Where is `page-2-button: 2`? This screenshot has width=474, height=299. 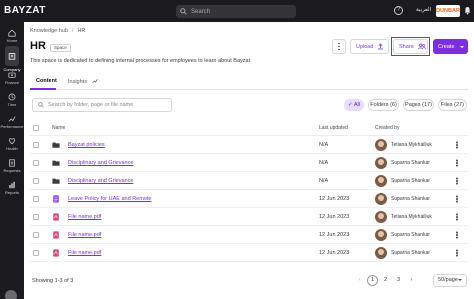 page-2-button: 2 is located at coordinates (385, 280).